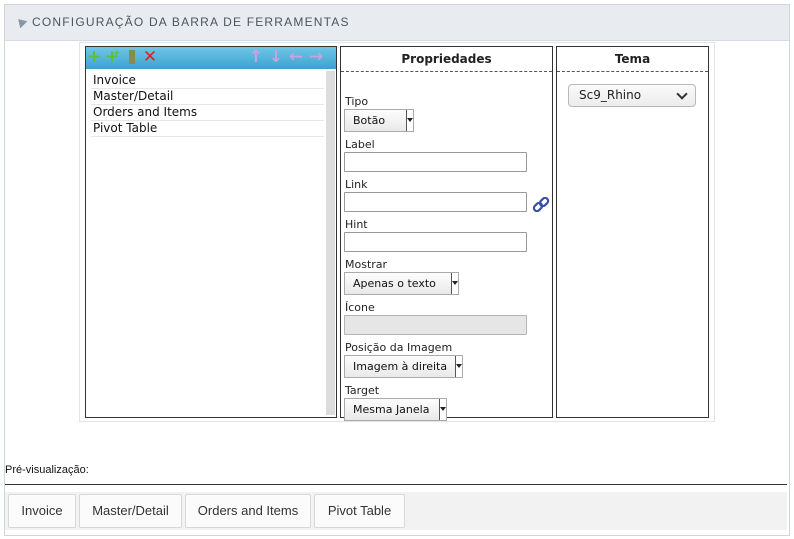 The height and width of the screenshot is (539, 794). What do you see at coordinates (391, 409) in the screenshot?
I see `target-select-value: Mesma Janela` at bounding box center [391, 409].